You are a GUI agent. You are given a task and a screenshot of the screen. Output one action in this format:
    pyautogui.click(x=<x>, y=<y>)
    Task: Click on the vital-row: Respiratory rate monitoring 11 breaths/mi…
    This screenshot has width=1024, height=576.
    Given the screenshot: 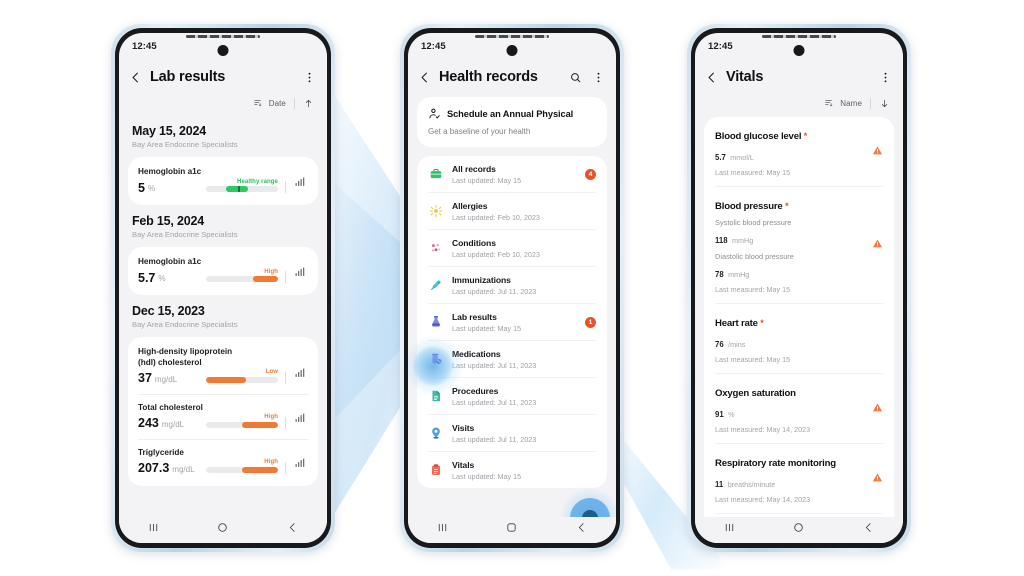 What is the action you would take?
    pyautogui.click(x=799, y=478)
    